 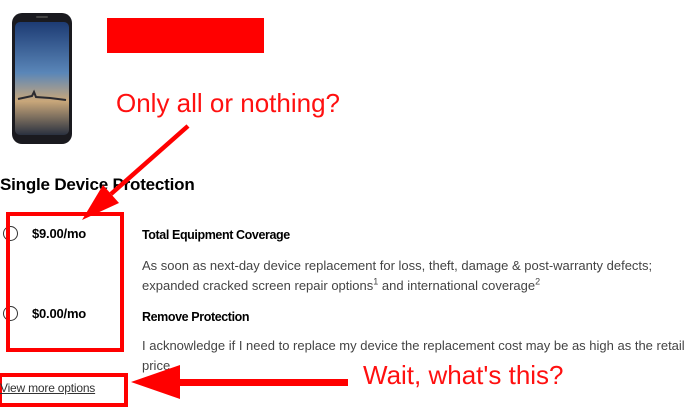 I want to click on annotation-top-note: Only all or nothing?, so click(x=228, y=103).